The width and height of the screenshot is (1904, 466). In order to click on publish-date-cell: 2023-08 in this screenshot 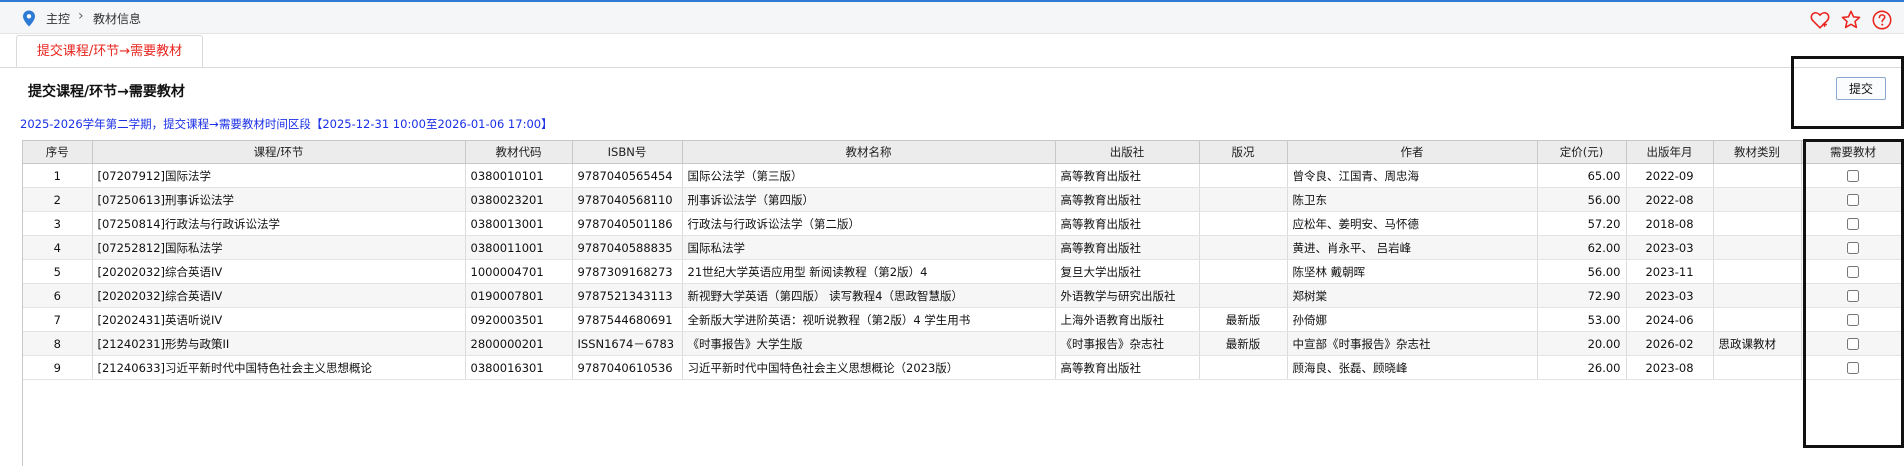, I will do `click(1670, 367)`.